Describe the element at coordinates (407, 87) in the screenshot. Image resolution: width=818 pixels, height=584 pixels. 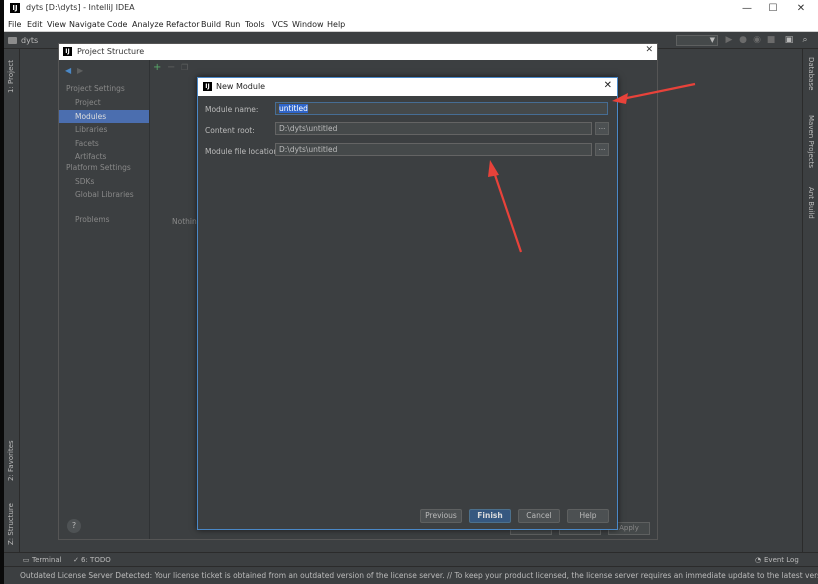
I see `new-module-titlebar: IJ New Module ✕` at that location.